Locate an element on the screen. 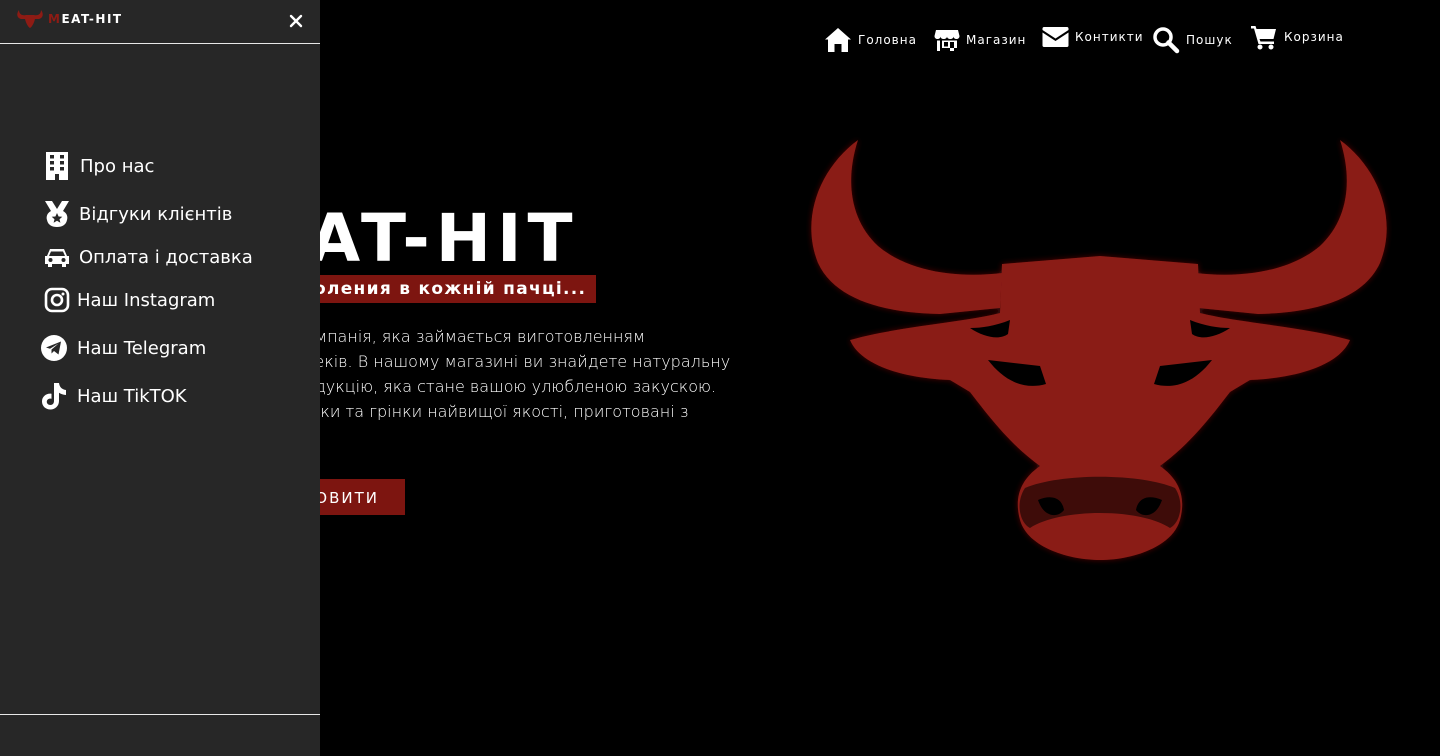  sidebar-brand: MEAT-HIT is located at coordinates (85, 19).